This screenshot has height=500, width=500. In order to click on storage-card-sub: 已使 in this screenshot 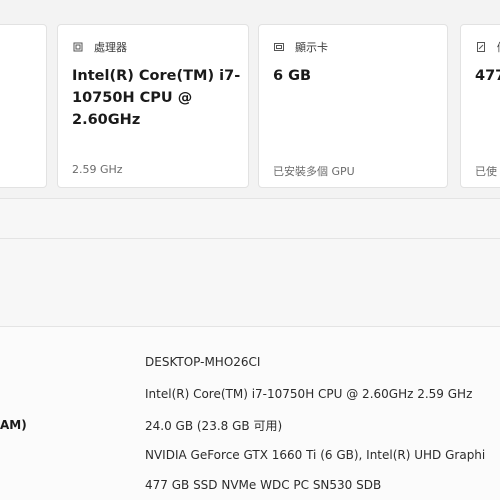, I will do `click(486, 171)`.